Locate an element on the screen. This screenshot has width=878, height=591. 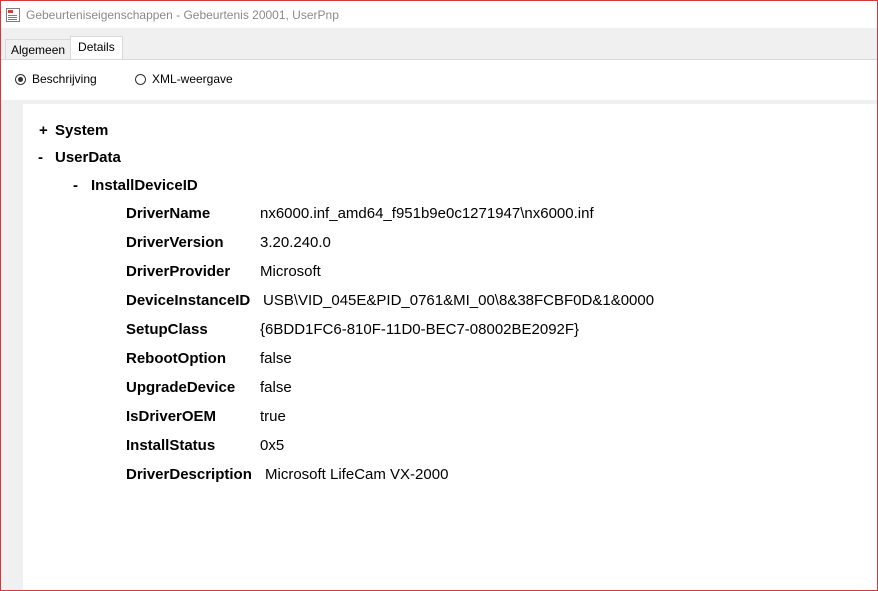
tab-details: Details is located at coordinates (96, 48).